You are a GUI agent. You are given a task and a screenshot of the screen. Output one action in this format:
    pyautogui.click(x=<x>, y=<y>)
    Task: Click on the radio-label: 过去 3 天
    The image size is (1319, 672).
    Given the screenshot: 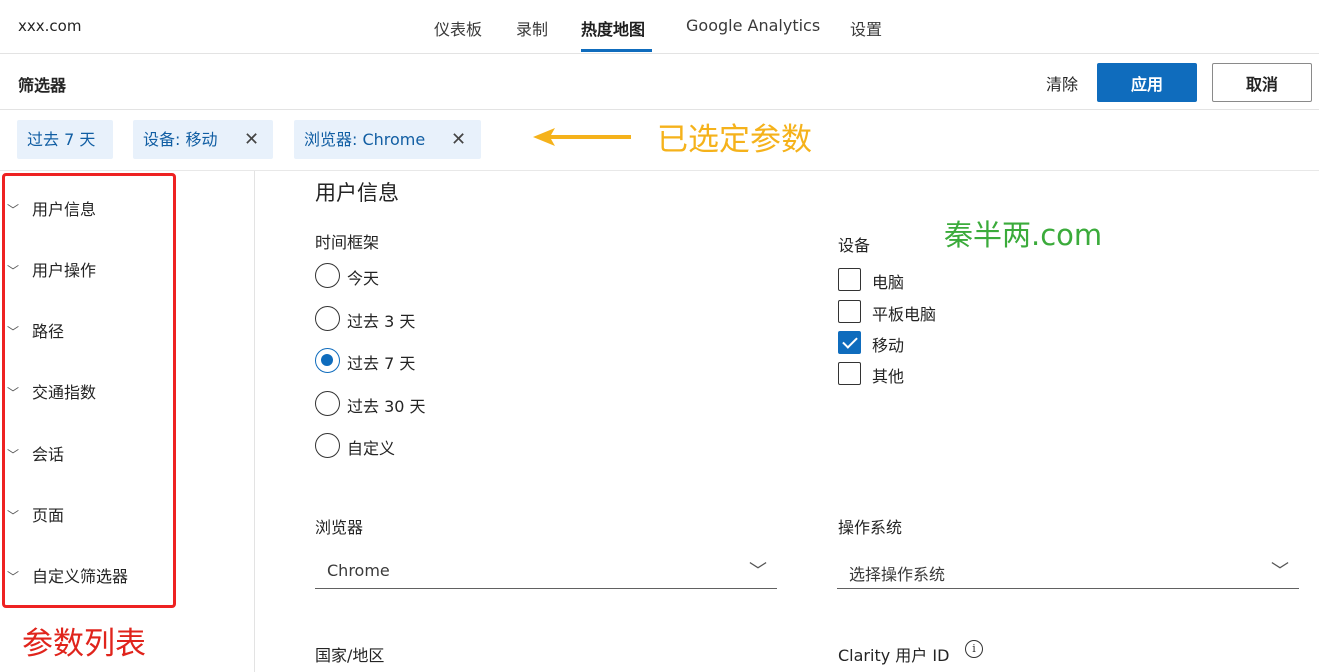 What is the action you would take?
    pyautogui.click(x=381, y=321)
    